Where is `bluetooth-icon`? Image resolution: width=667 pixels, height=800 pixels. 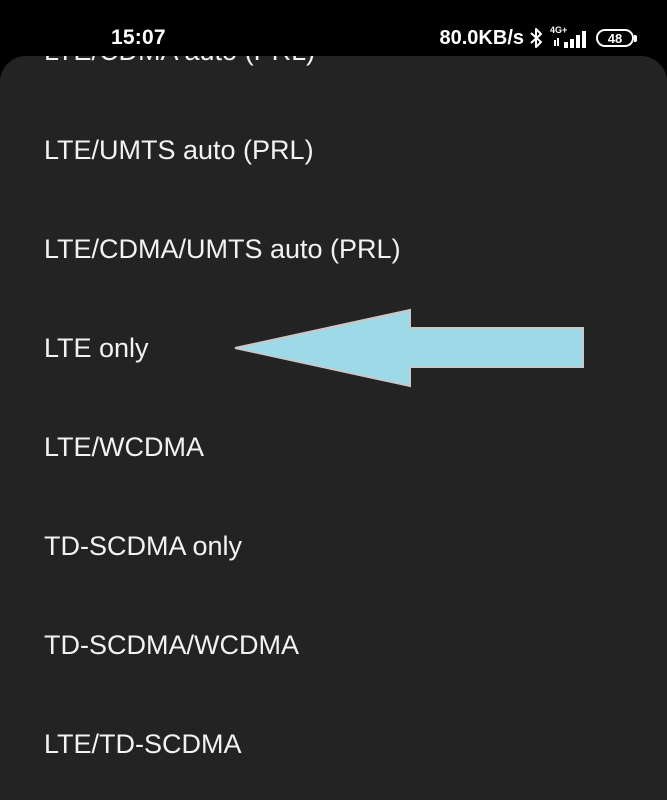
bluetooth-icon is located at coordinates (536, 38).